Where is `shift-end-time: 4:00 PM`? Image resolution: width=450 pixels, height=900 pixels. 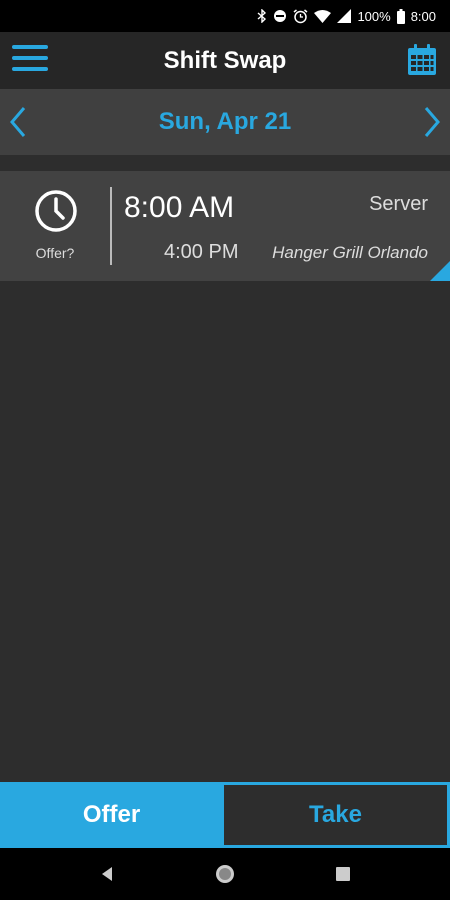
shift-end-time: 4:00 PM is located at coordinates (201, 252).